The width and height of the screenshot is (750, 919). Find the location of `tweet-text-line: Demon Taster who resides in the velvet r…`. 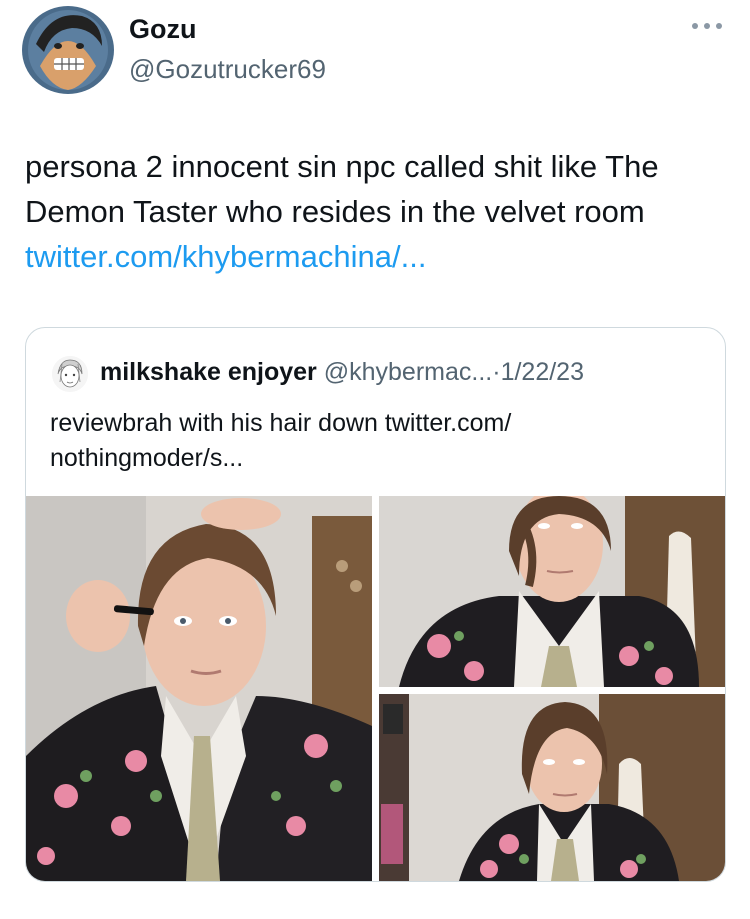

tweet-text-line: Demon Taster who resides in the velvet r… is located at coordinates (335, 211).